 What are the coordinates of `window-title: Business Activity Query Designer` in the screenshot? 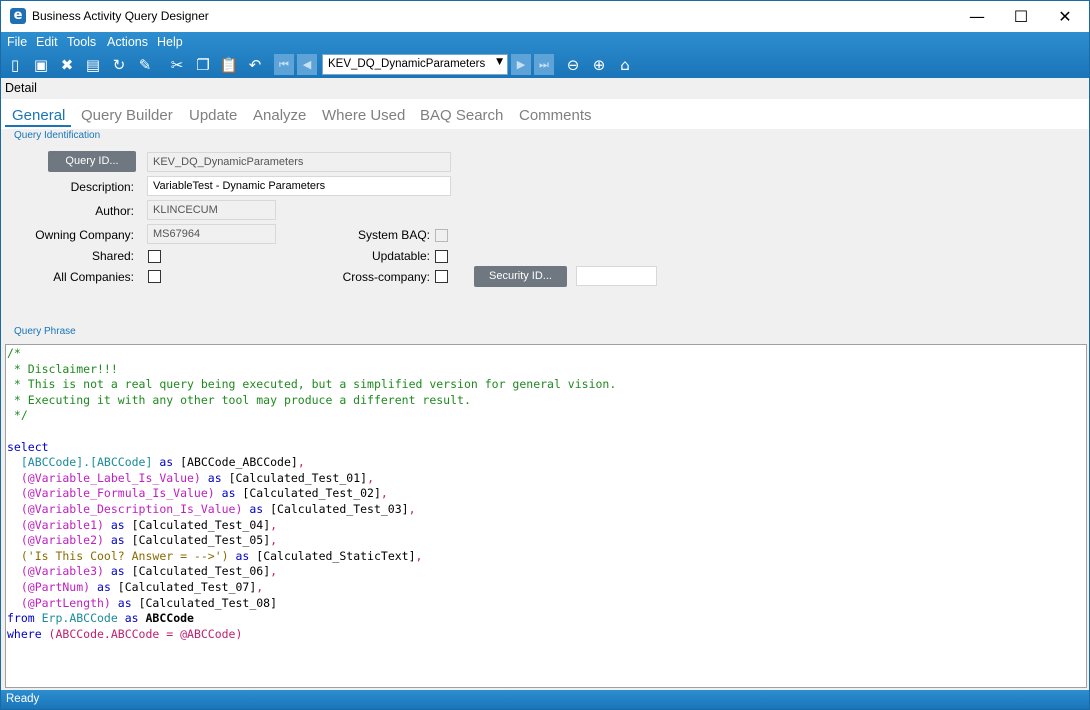 It's located at (120, 16).